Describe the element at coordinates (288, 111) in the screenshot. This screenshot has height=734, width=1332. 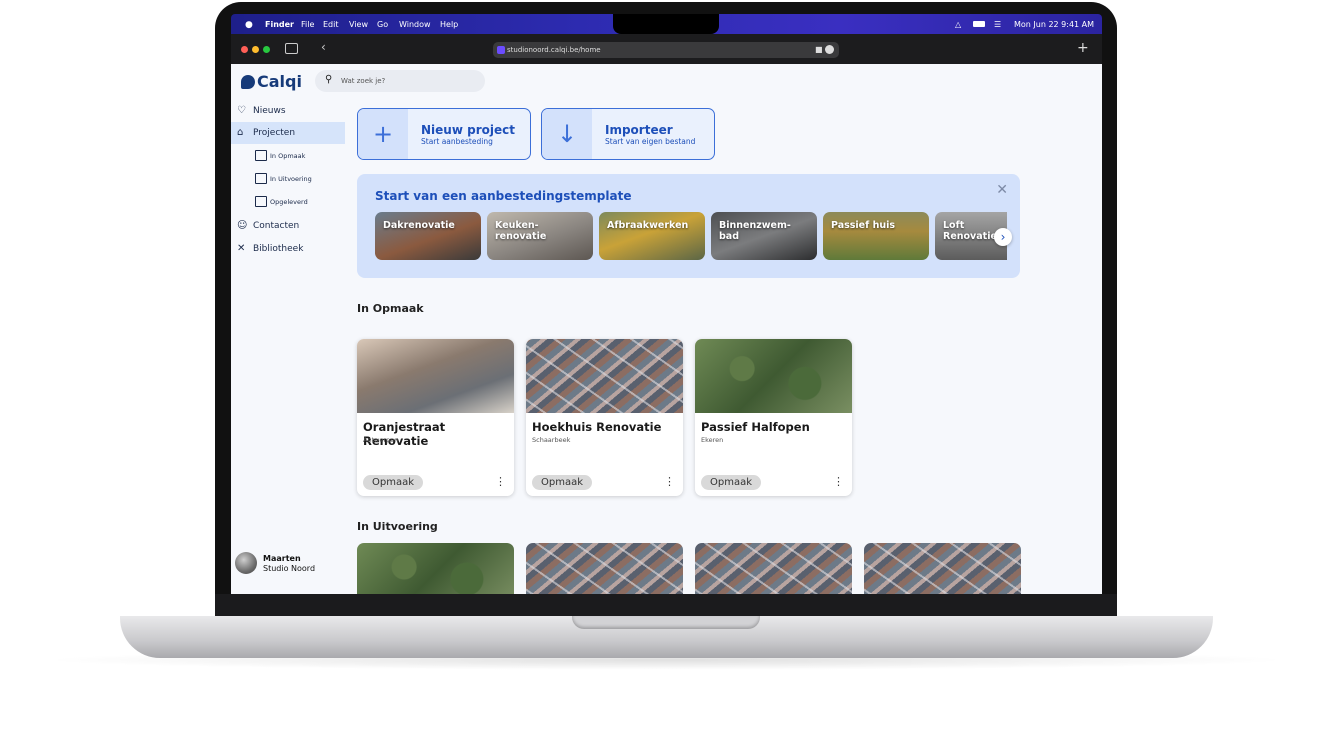
I see `sidebar-item-nieuws: ♡ Nieuws` at that location.